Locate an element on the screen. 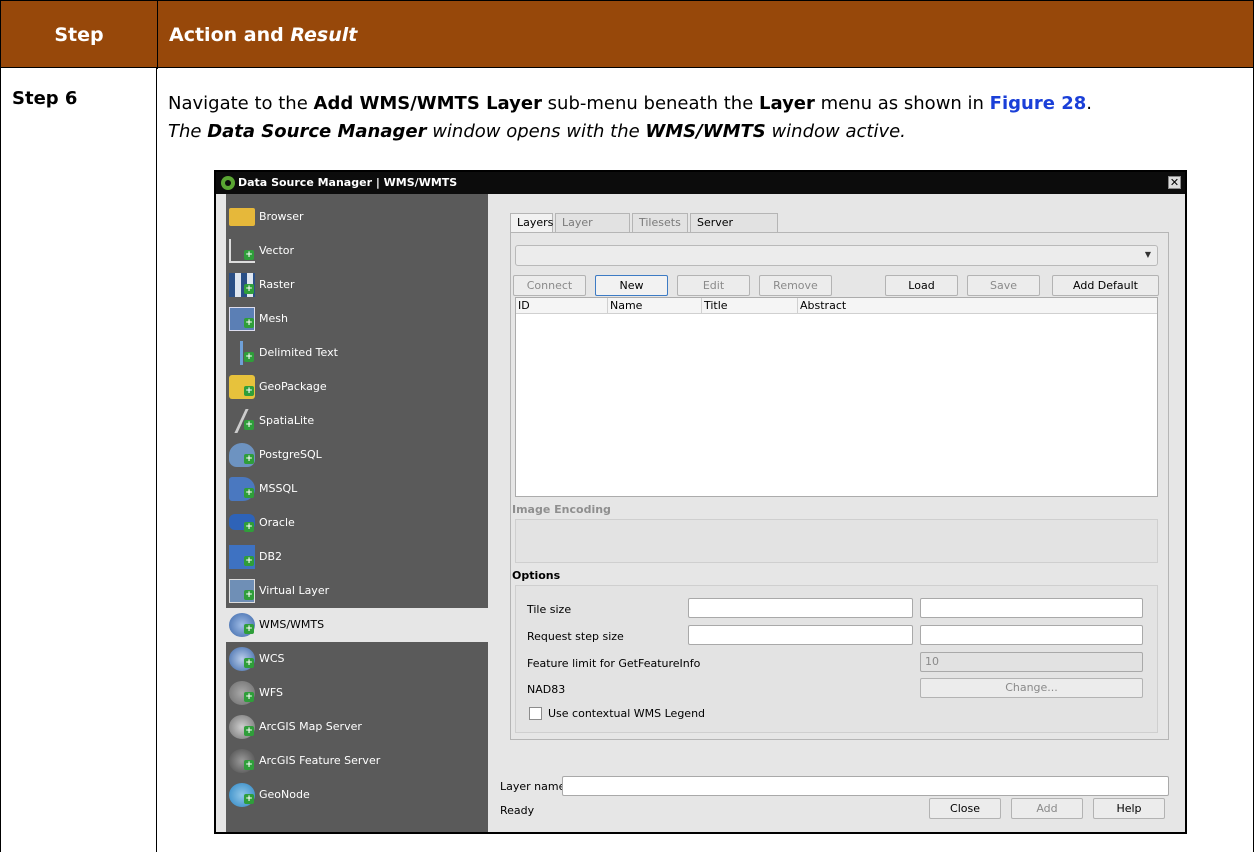  column-name: Name is located at coordinates (655, 306).